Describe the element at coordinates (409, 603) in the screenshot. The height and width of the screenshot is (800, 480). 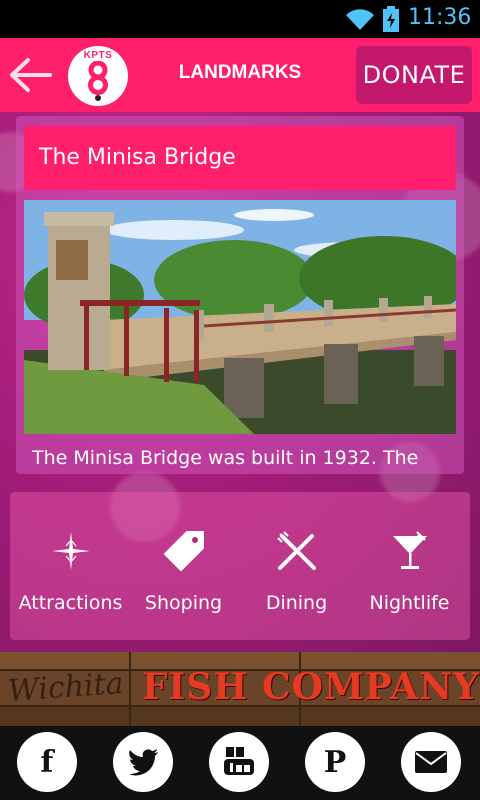
I see `category-label: Nightlife` at that location.